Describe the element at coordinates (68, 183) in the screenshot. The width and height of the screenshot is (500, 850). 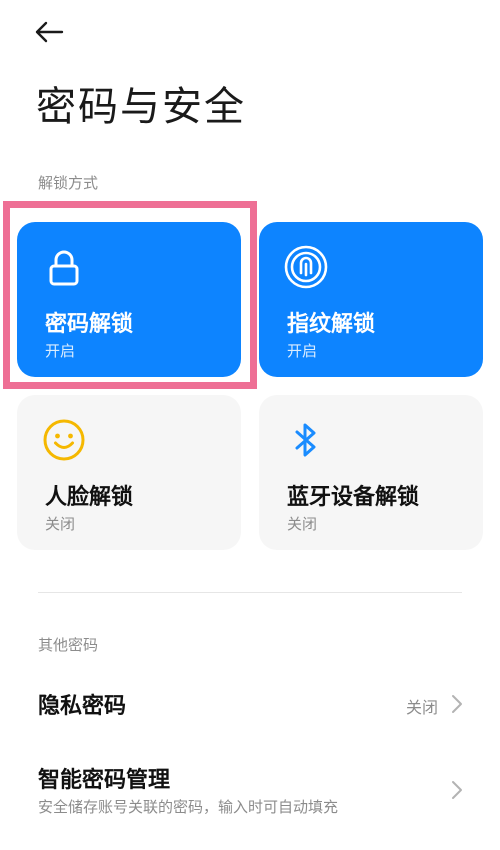
I see `section-label-unlock-methods: 解锁方式` at that location.